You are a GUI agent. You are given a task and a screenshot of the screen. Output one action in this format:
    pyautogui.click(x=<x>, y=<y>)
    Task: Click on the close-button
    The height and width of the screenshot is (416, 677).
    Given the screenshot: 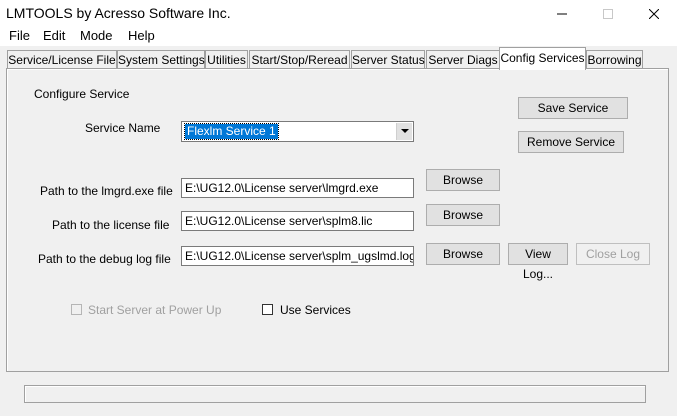 What is the action you would take?
    pyautogui.click(x=654, y=14)
    